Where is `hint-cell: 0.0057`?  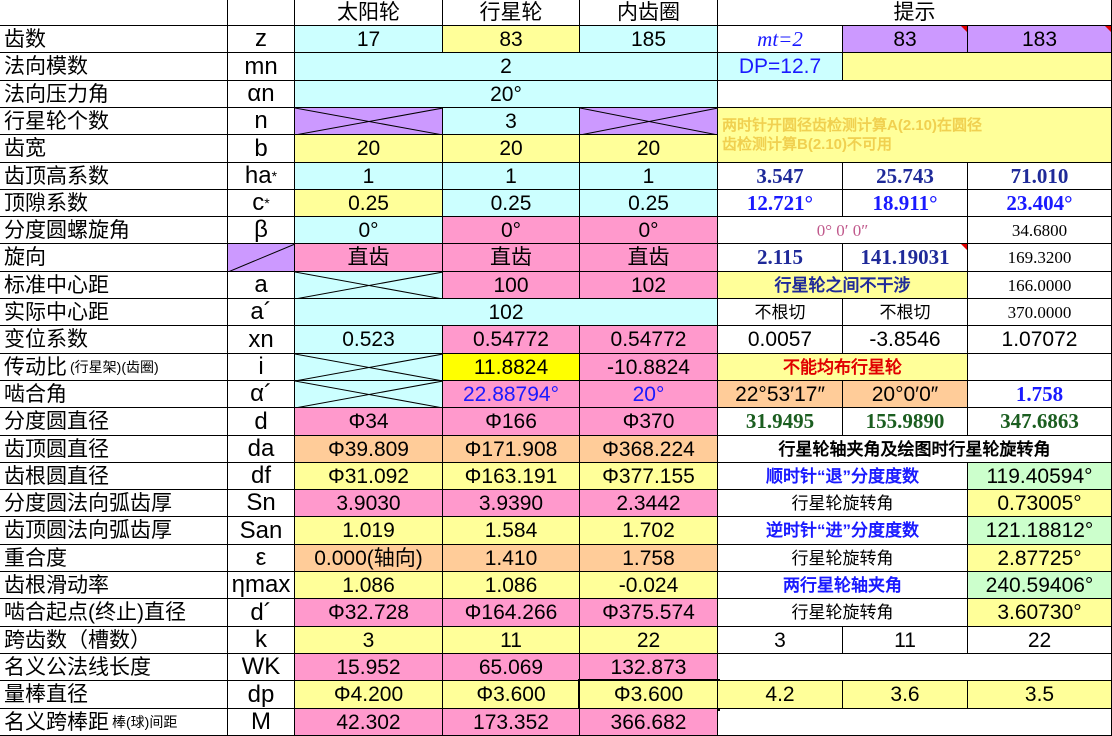
hint-cell: 0.0057 is located at coordinates (780, 340).